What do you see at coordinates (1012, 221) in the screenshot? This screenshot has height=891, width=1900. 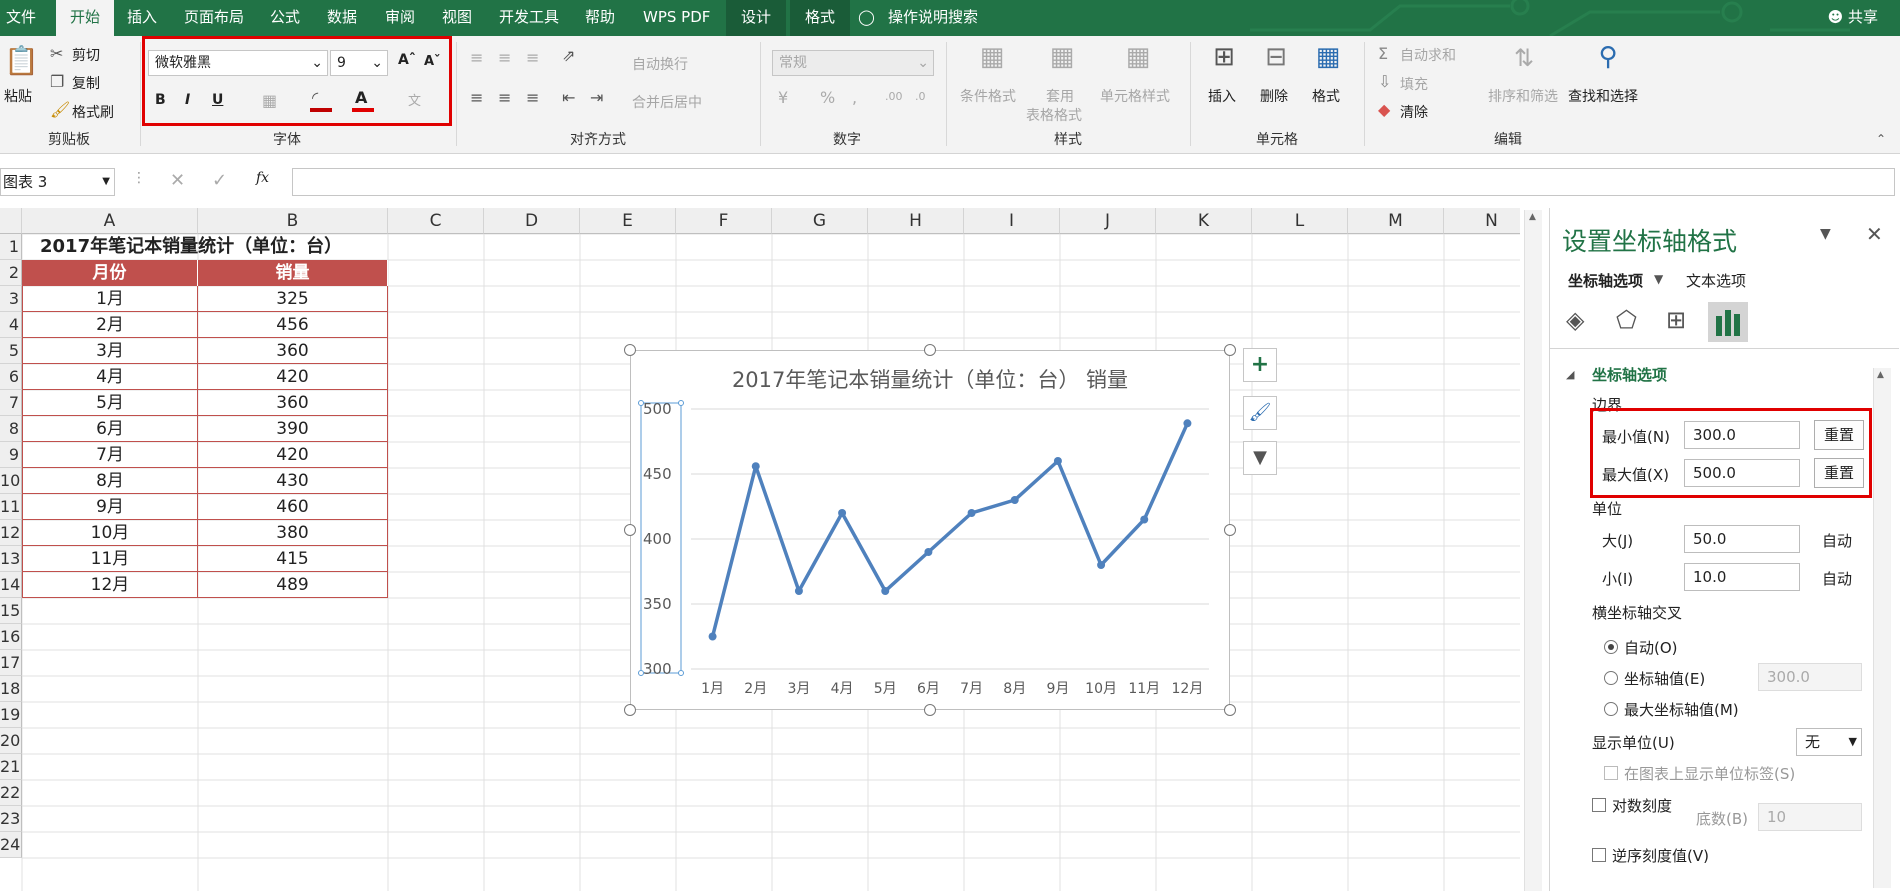 I see `column-header-I: I` at bounding box center [1012, 221].